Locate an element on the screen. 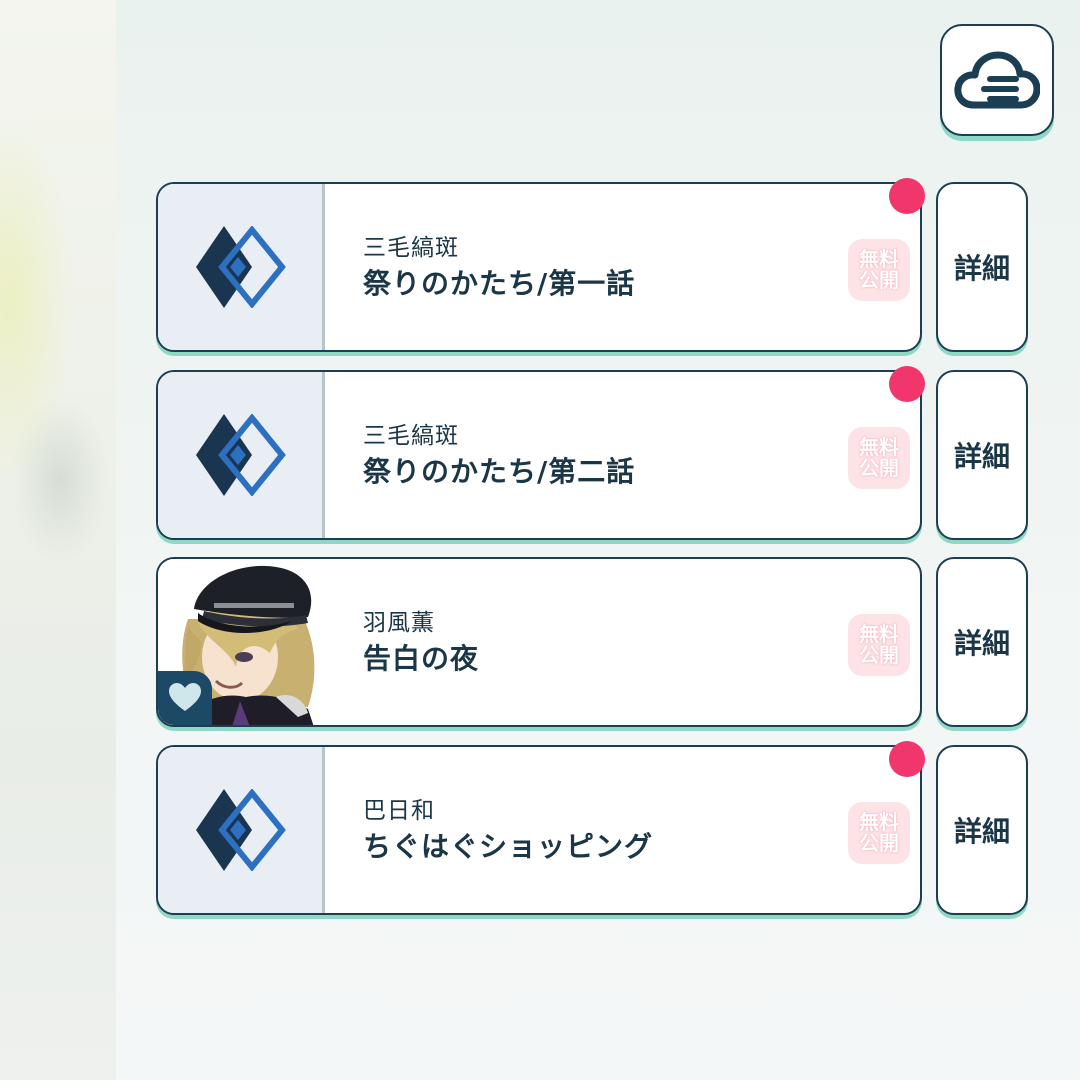 The width and height of the screenshot is (1080, 1080). unit-name: 羽風薫 is located at coordinates (399, 623).